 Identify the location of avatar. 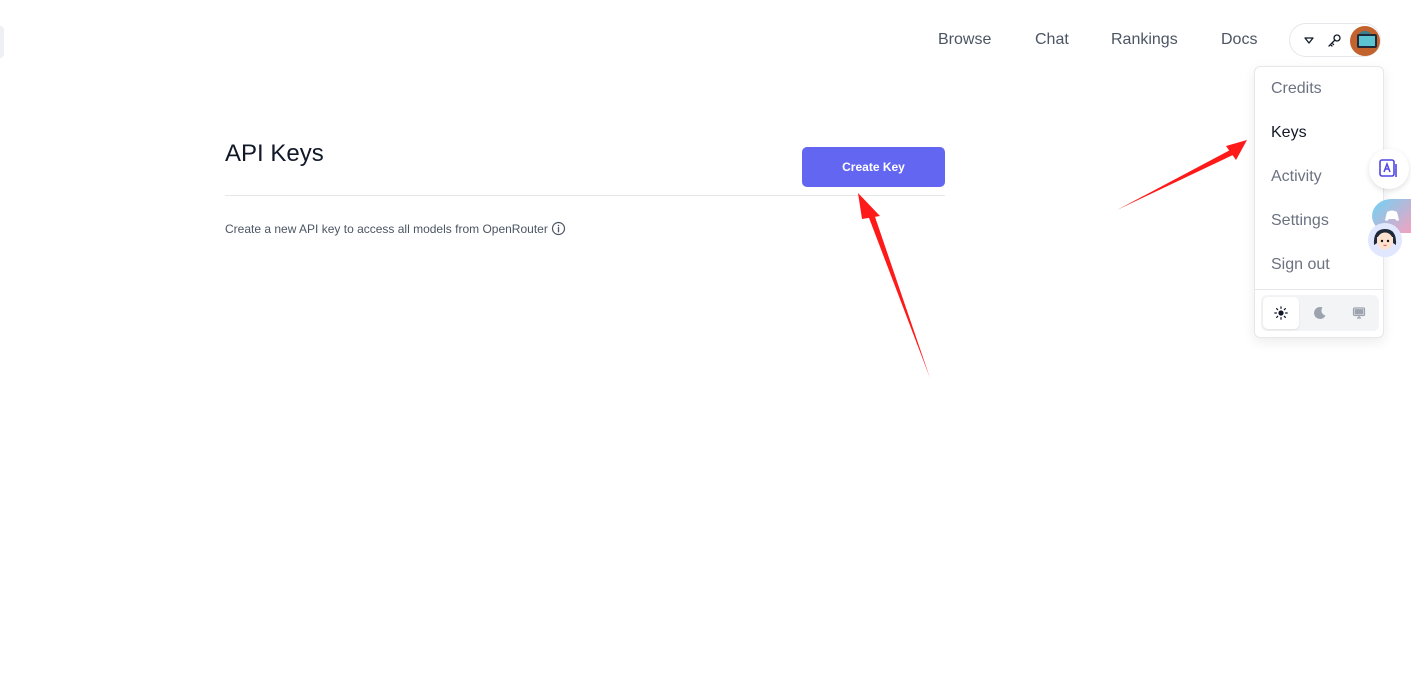
(1365, 41).